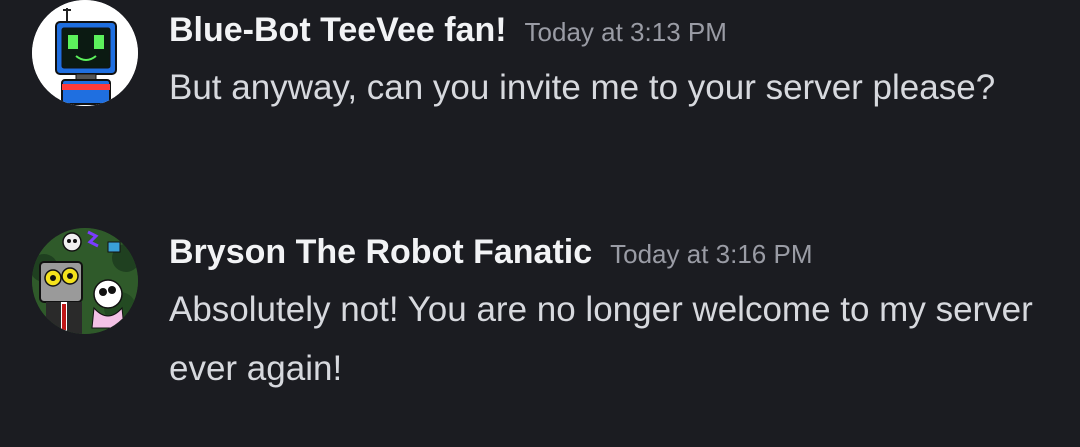 The width and height of the screenshot is (1080, 447). I want to click on timestamp: Today at 3:16 PM, so click(711, 254).